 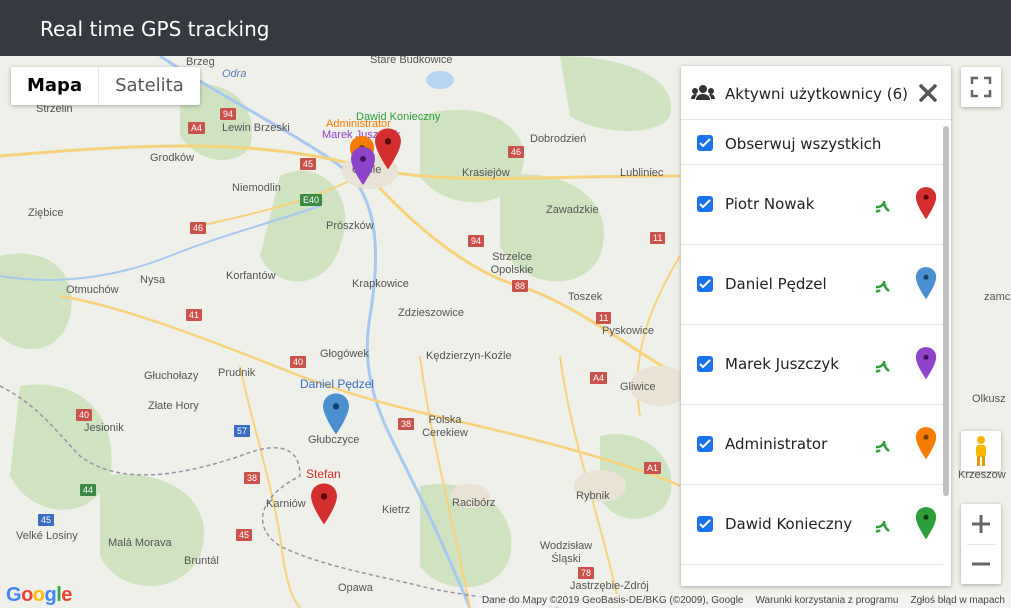 What do you see at coordinates (946, 311) in the screenshot?
I see `panel-scrollbar` at bounding box center [946, 311].